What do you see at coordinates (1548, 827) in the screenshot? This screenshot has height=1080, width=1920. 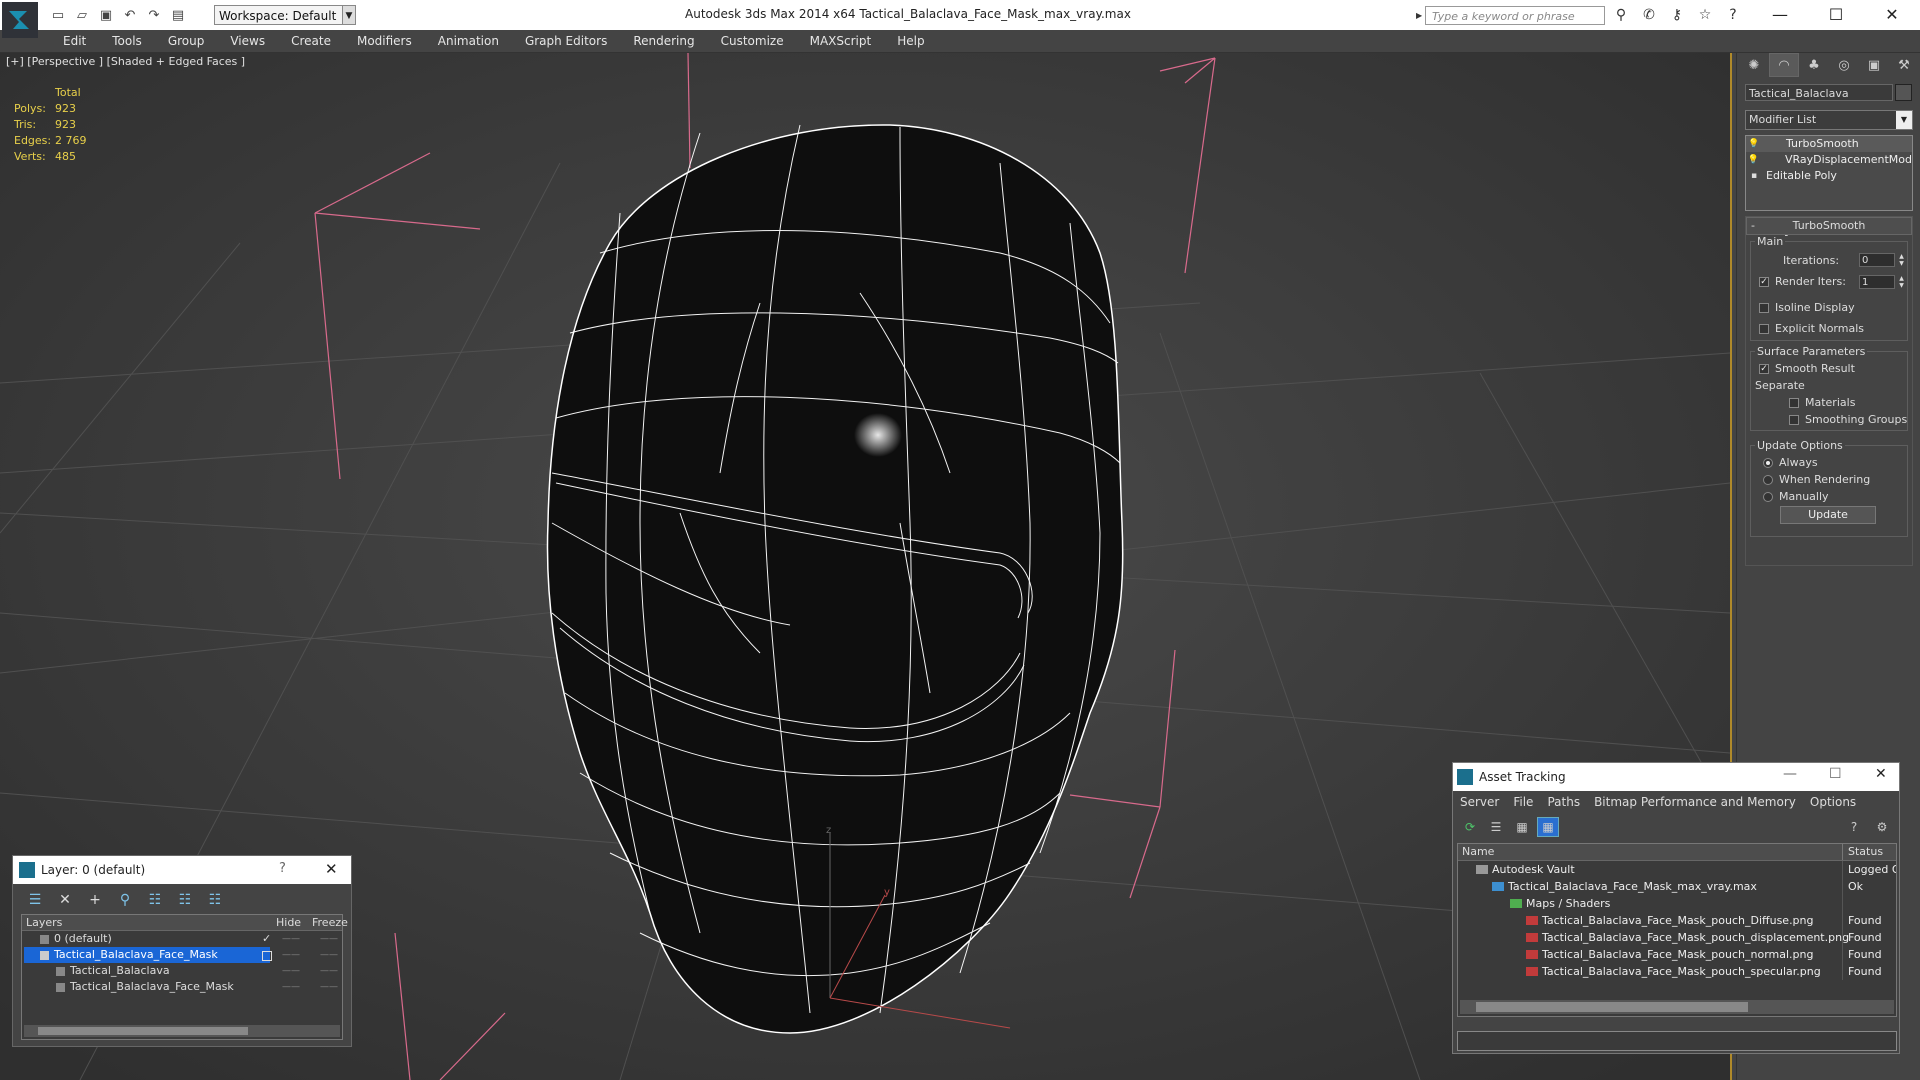 I see `grid-view-icon: ▦` at bounding box center [1548, 827].